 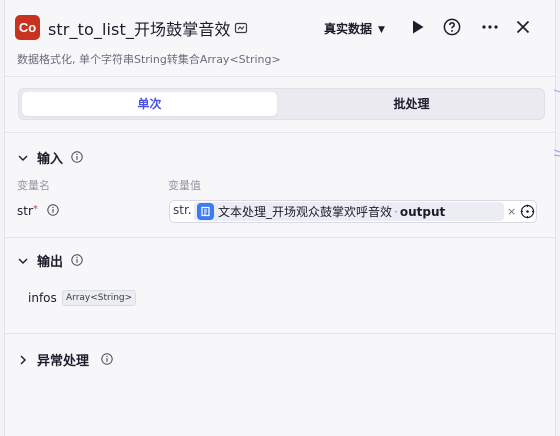 What do you see at coordinates (23, 360) in the screenshot?
I see `chevron-right-icon` at bounding box center [23, 360].